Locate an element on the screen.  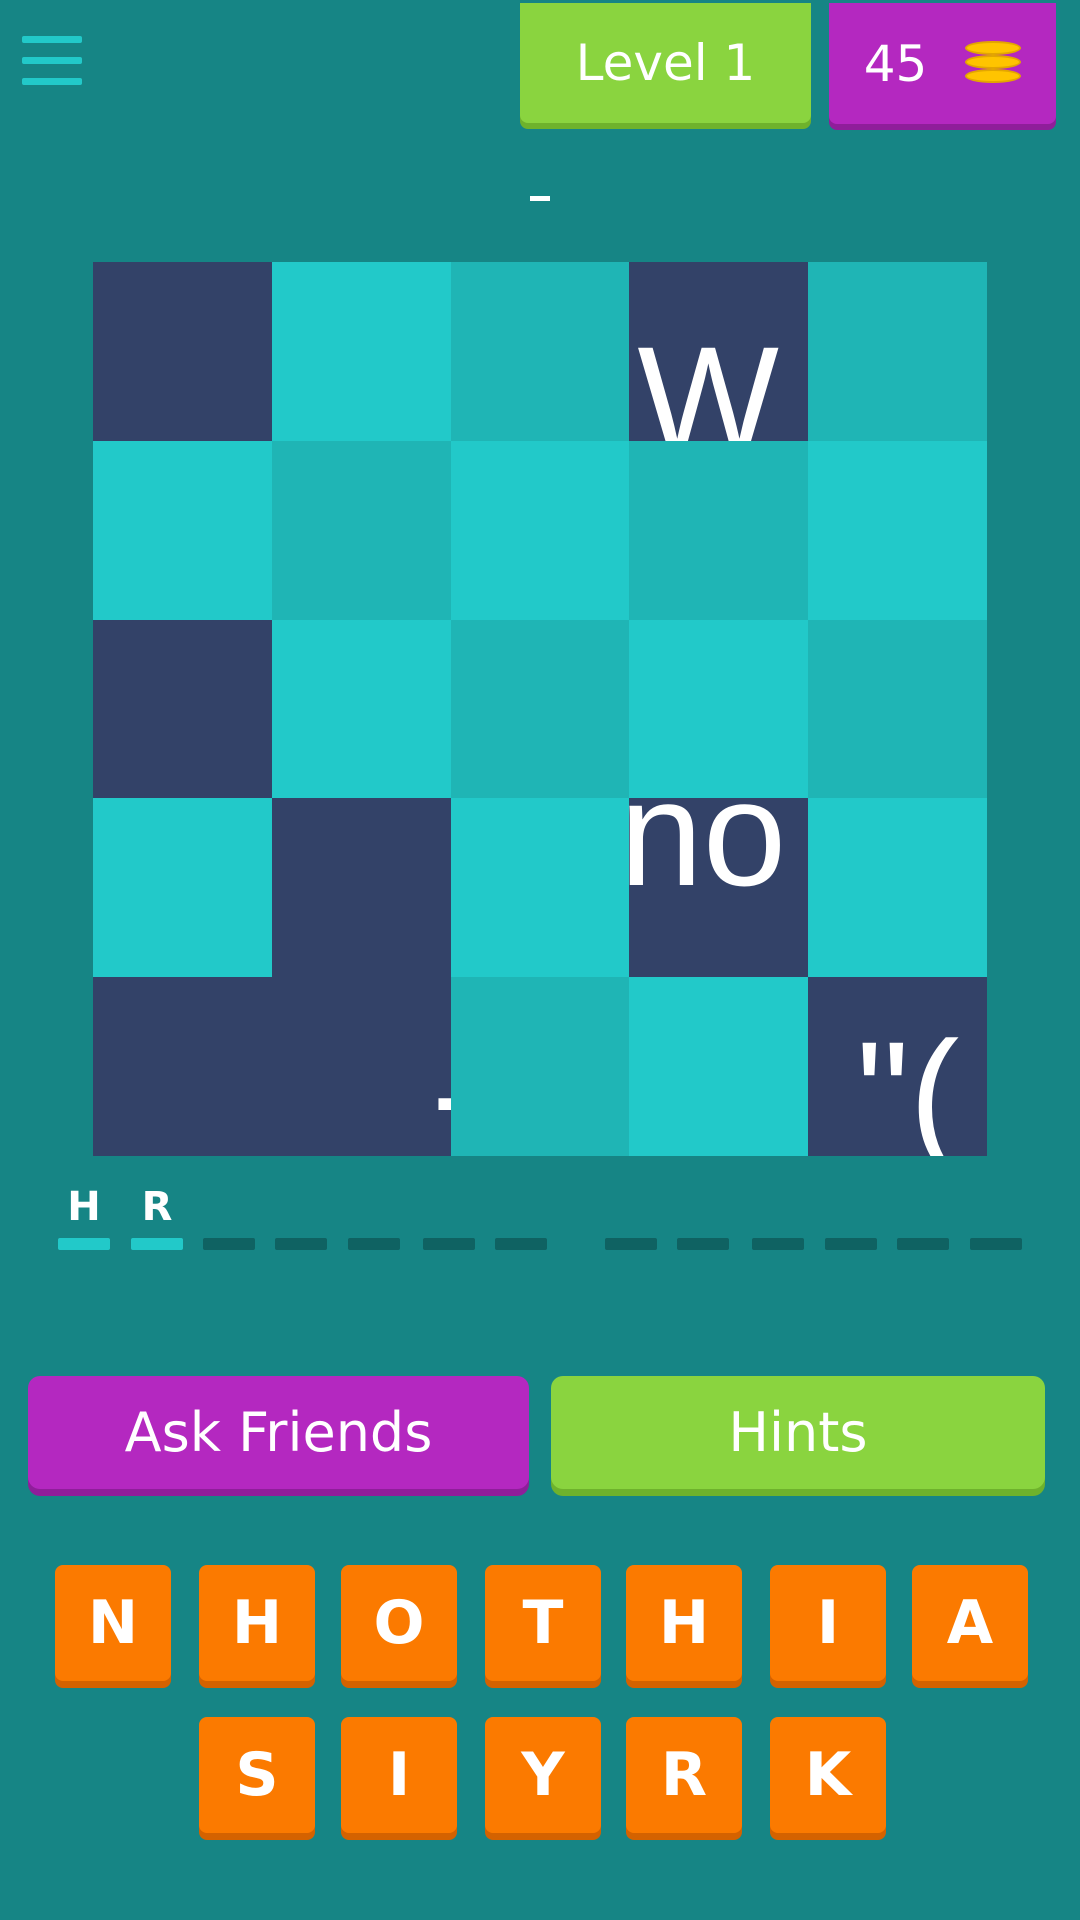
hints-button: Hints is located at coordinates (798, 1432).